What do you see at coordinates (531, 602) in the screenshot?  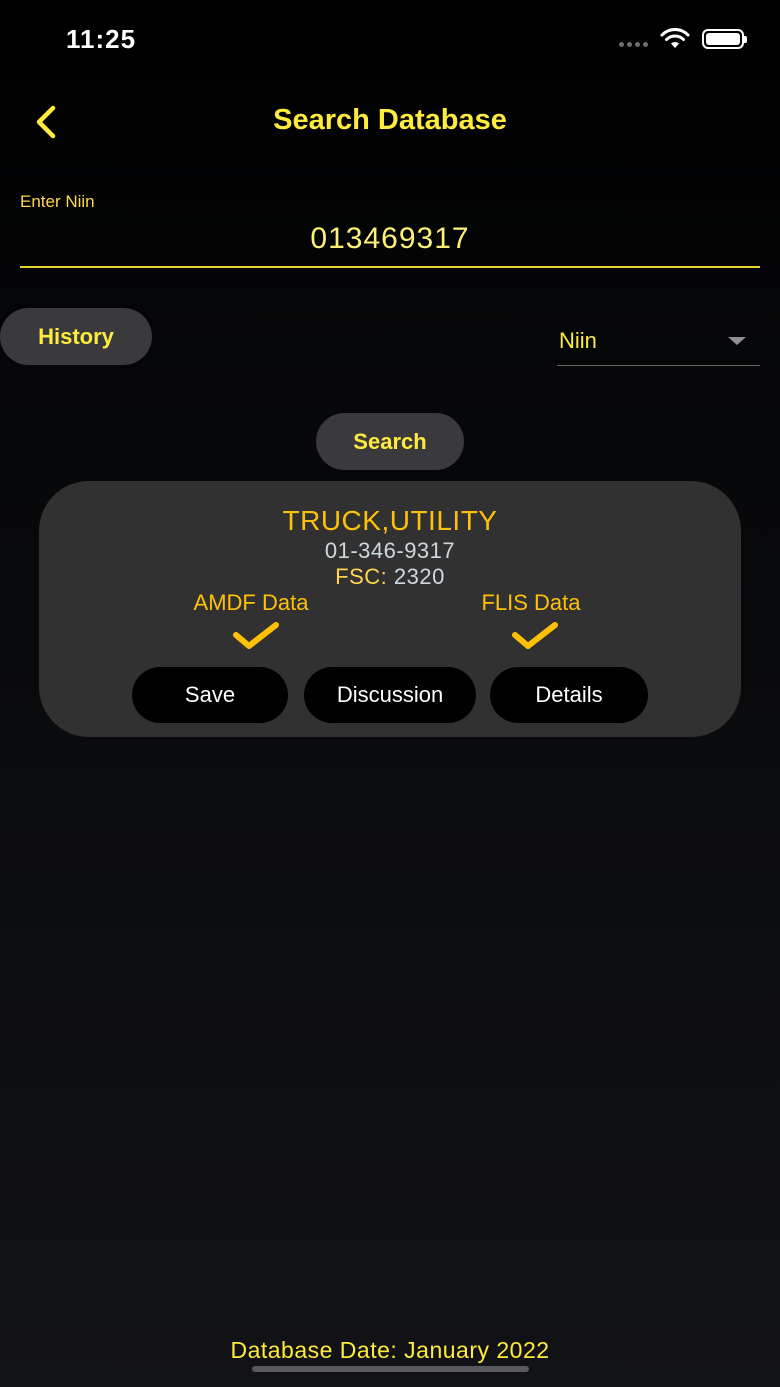 I see `flis-data-label: FLIS Data` at bounding box center [531, 602].